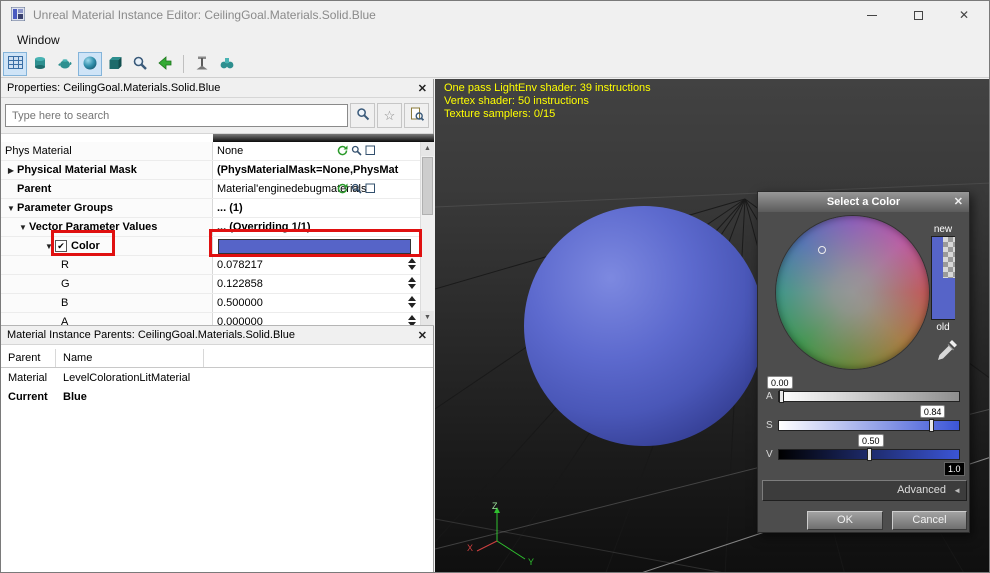  I want to click on color-wheel-cursor, so click(822, 250).